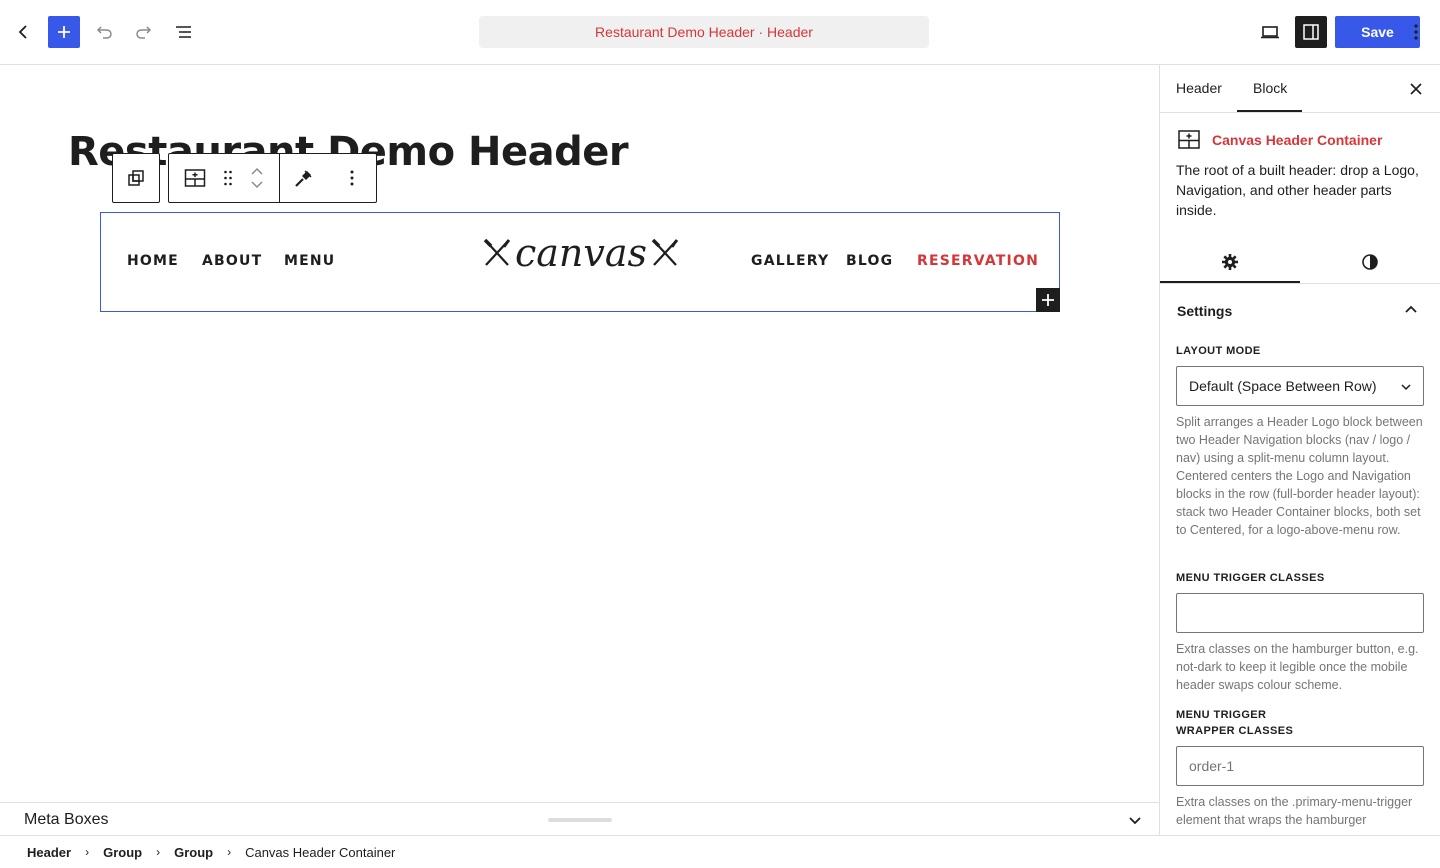  I want to click on drag-handle, so click(228, 178).